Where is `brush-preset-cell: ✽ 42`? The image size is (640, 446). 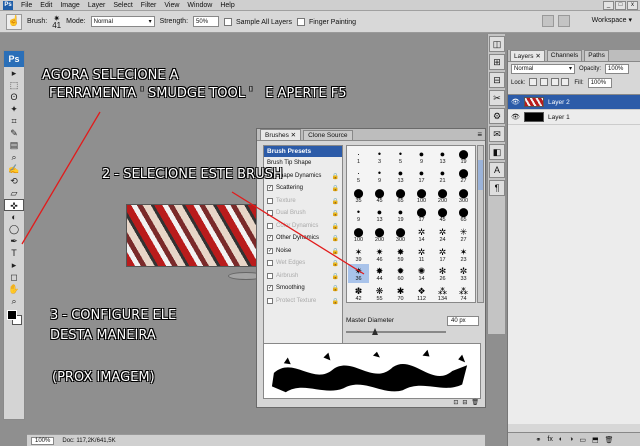 brush-preset-cell: ✽ 42 is located at coordinates (358, 292).